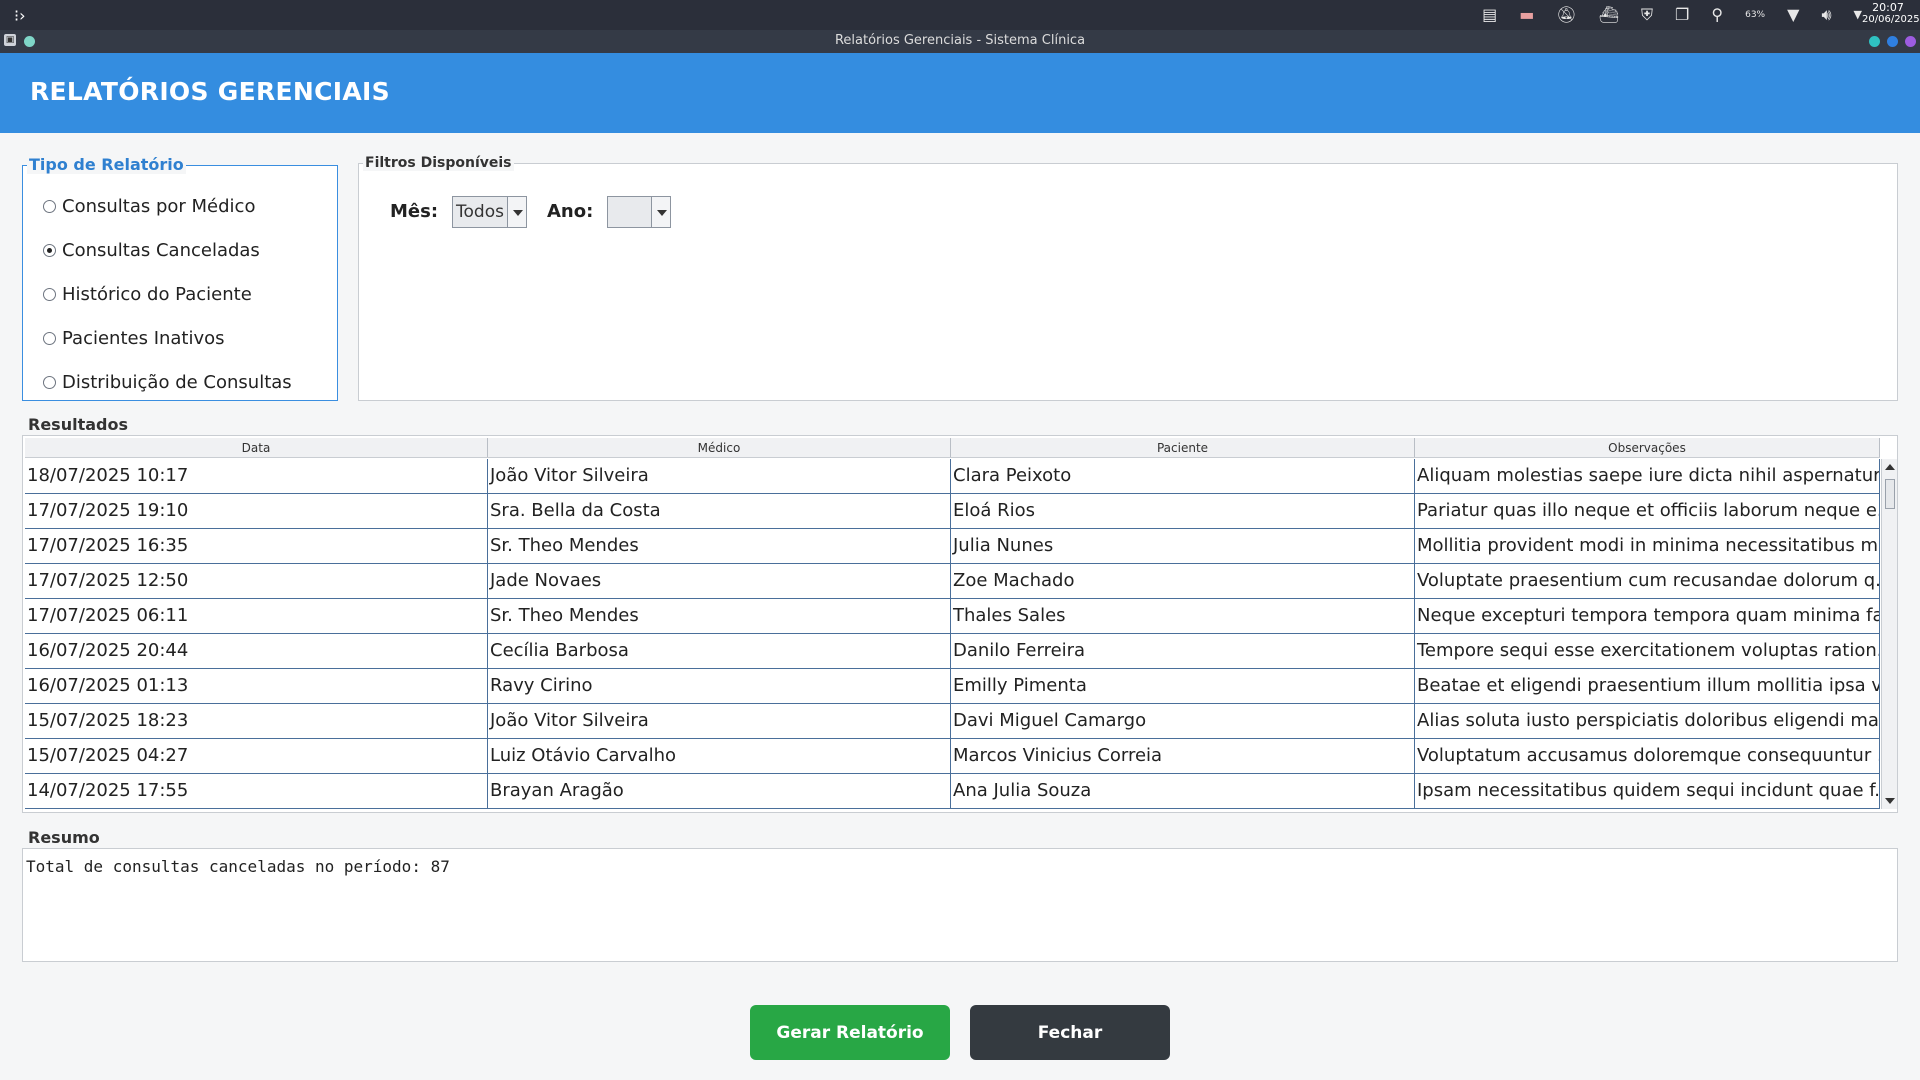 The height and width of the screenshot is (1080, 1920). I want to click on page-header: RELATÓRIOS GERENCIAIS, so click(960, 93).